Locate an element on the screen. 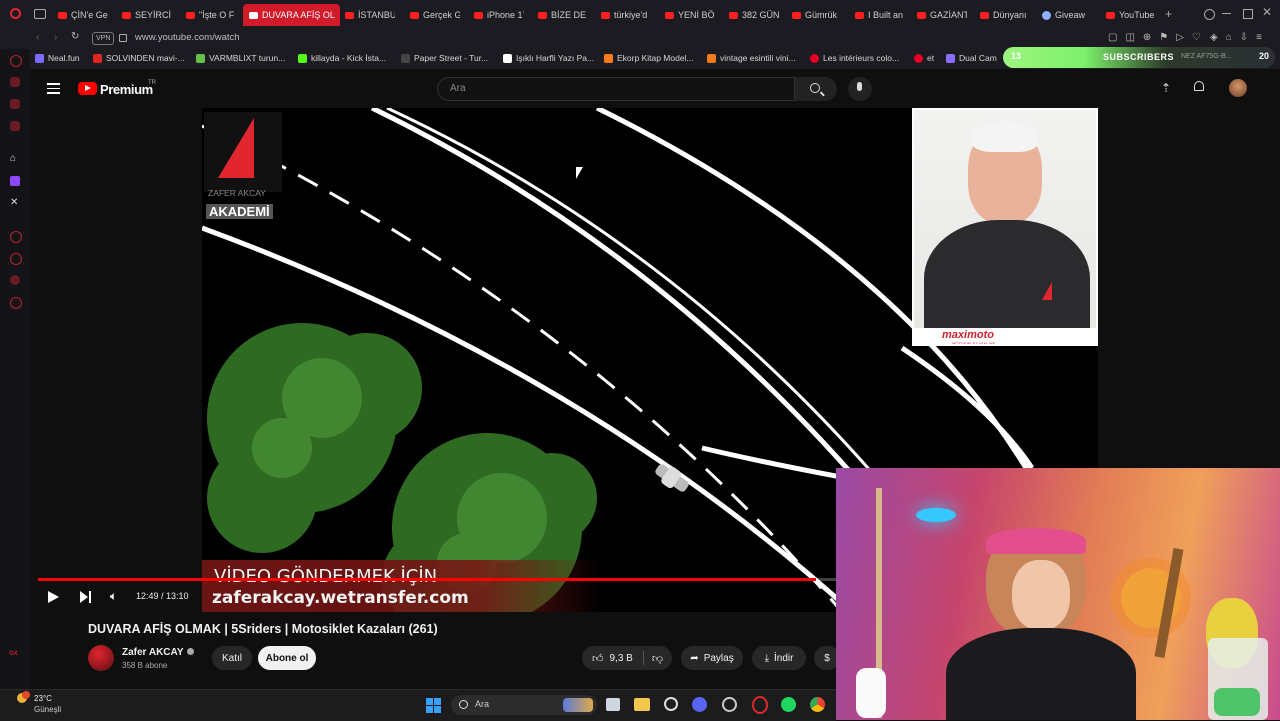  tab: BİZE DE is located at coordinates (563, 15).